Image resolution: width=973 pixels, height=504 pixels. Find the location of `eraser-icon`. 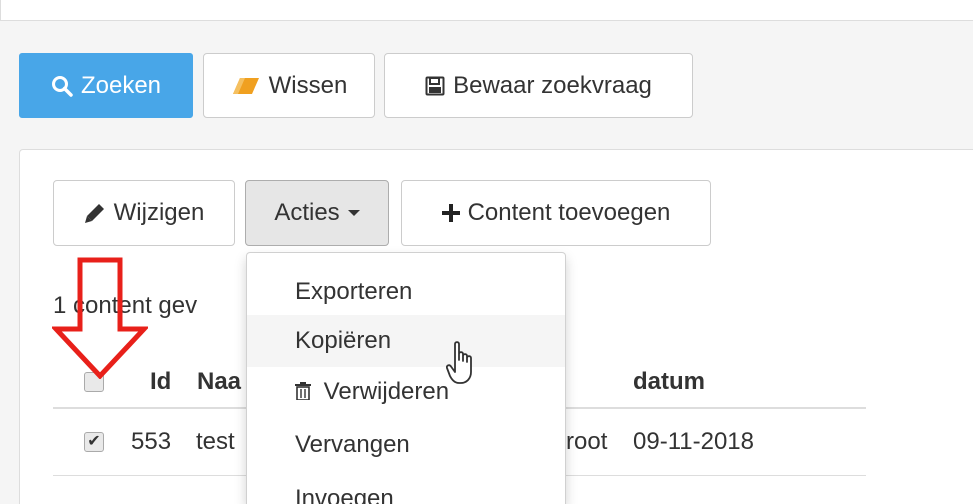

eraser-icon is located at coordinates (246, 86).